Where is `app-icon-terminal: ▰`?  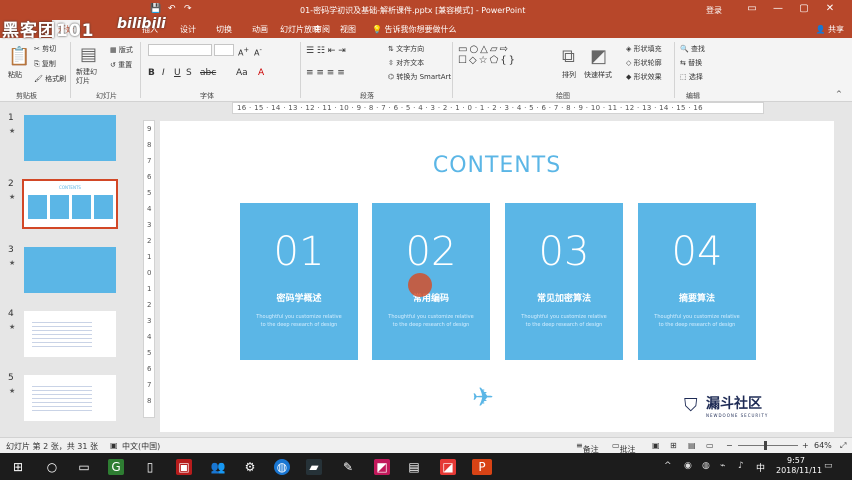 app-icon-terminal: ▰ is located at coordinates (314, 467).